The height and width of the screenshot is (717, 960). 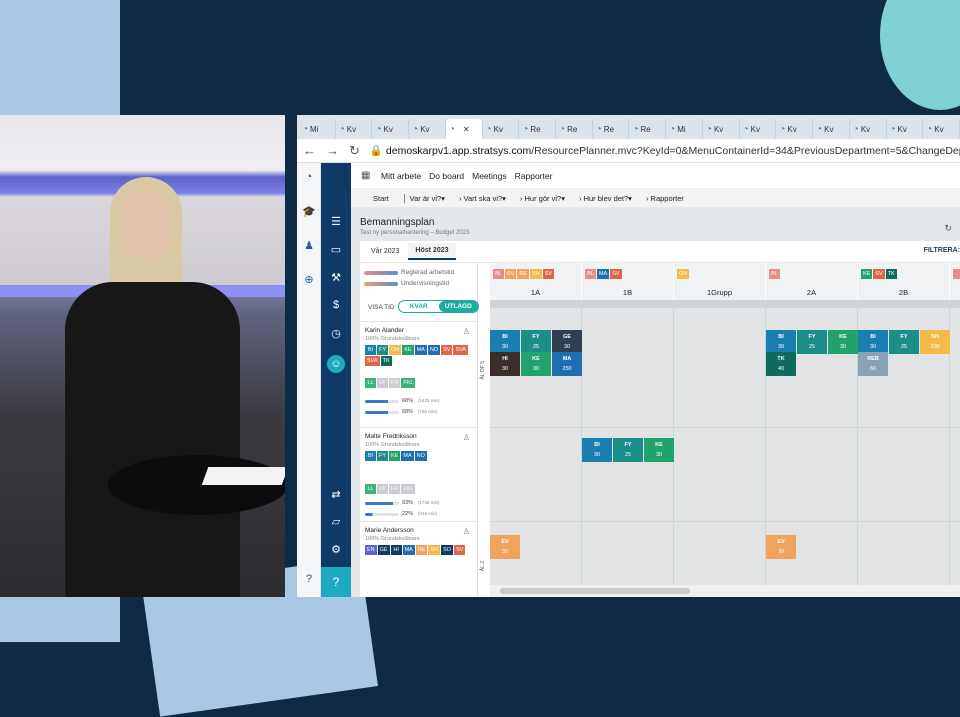 I want to click on allocation-cell: TK 40, so click(x=781, y=364).